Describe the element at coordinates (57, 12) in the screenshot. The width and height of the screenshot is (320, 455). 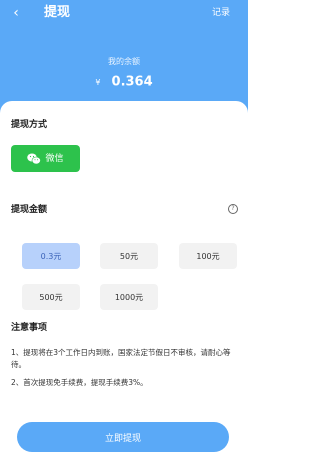
I see `page-title: 提现` at that location.